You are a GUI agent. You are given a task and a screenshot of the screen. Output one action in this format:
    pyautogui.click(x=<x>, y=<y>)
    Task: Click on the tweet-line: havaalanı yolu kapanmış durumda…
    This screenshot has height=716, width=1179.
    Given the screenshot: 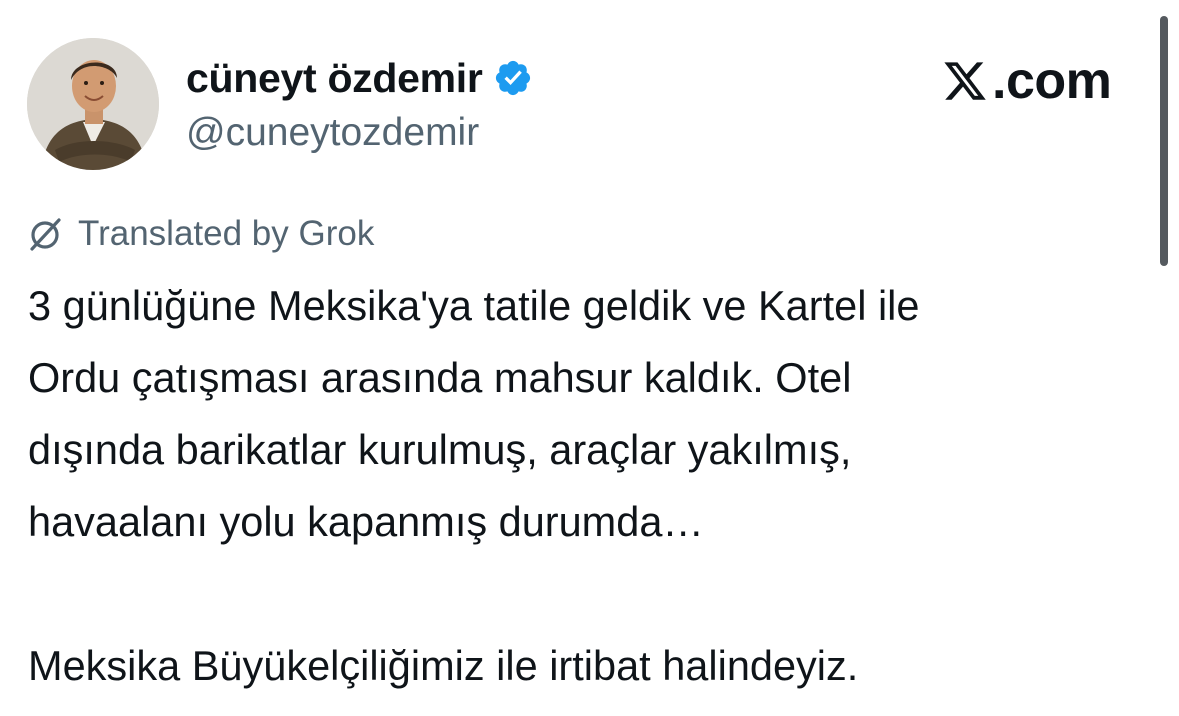 What is the action you would take?
    pyautogui.click(x=366, y=521)
    